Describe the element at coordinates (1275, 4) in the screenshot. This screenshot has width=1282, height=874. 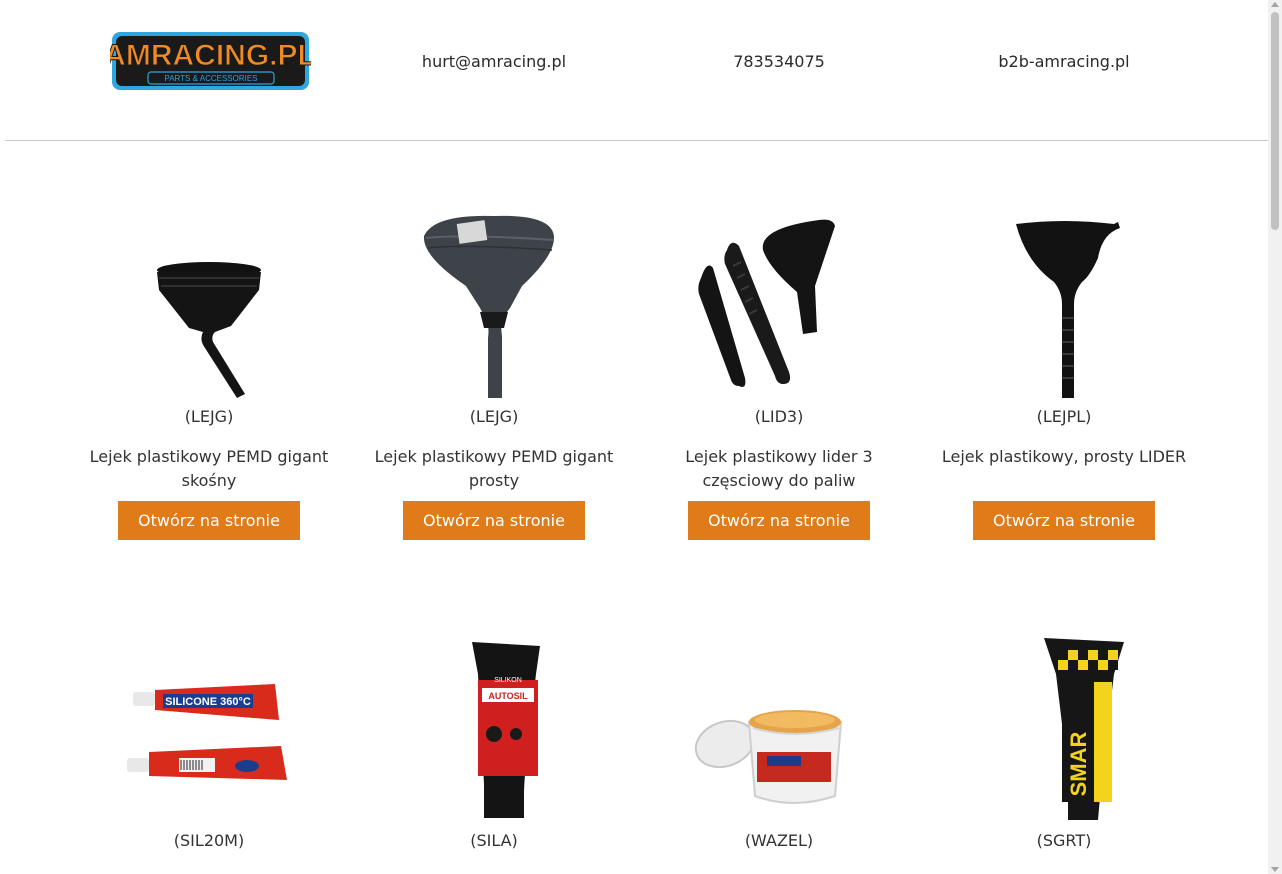
I see `scroll-up-icon` at that location.